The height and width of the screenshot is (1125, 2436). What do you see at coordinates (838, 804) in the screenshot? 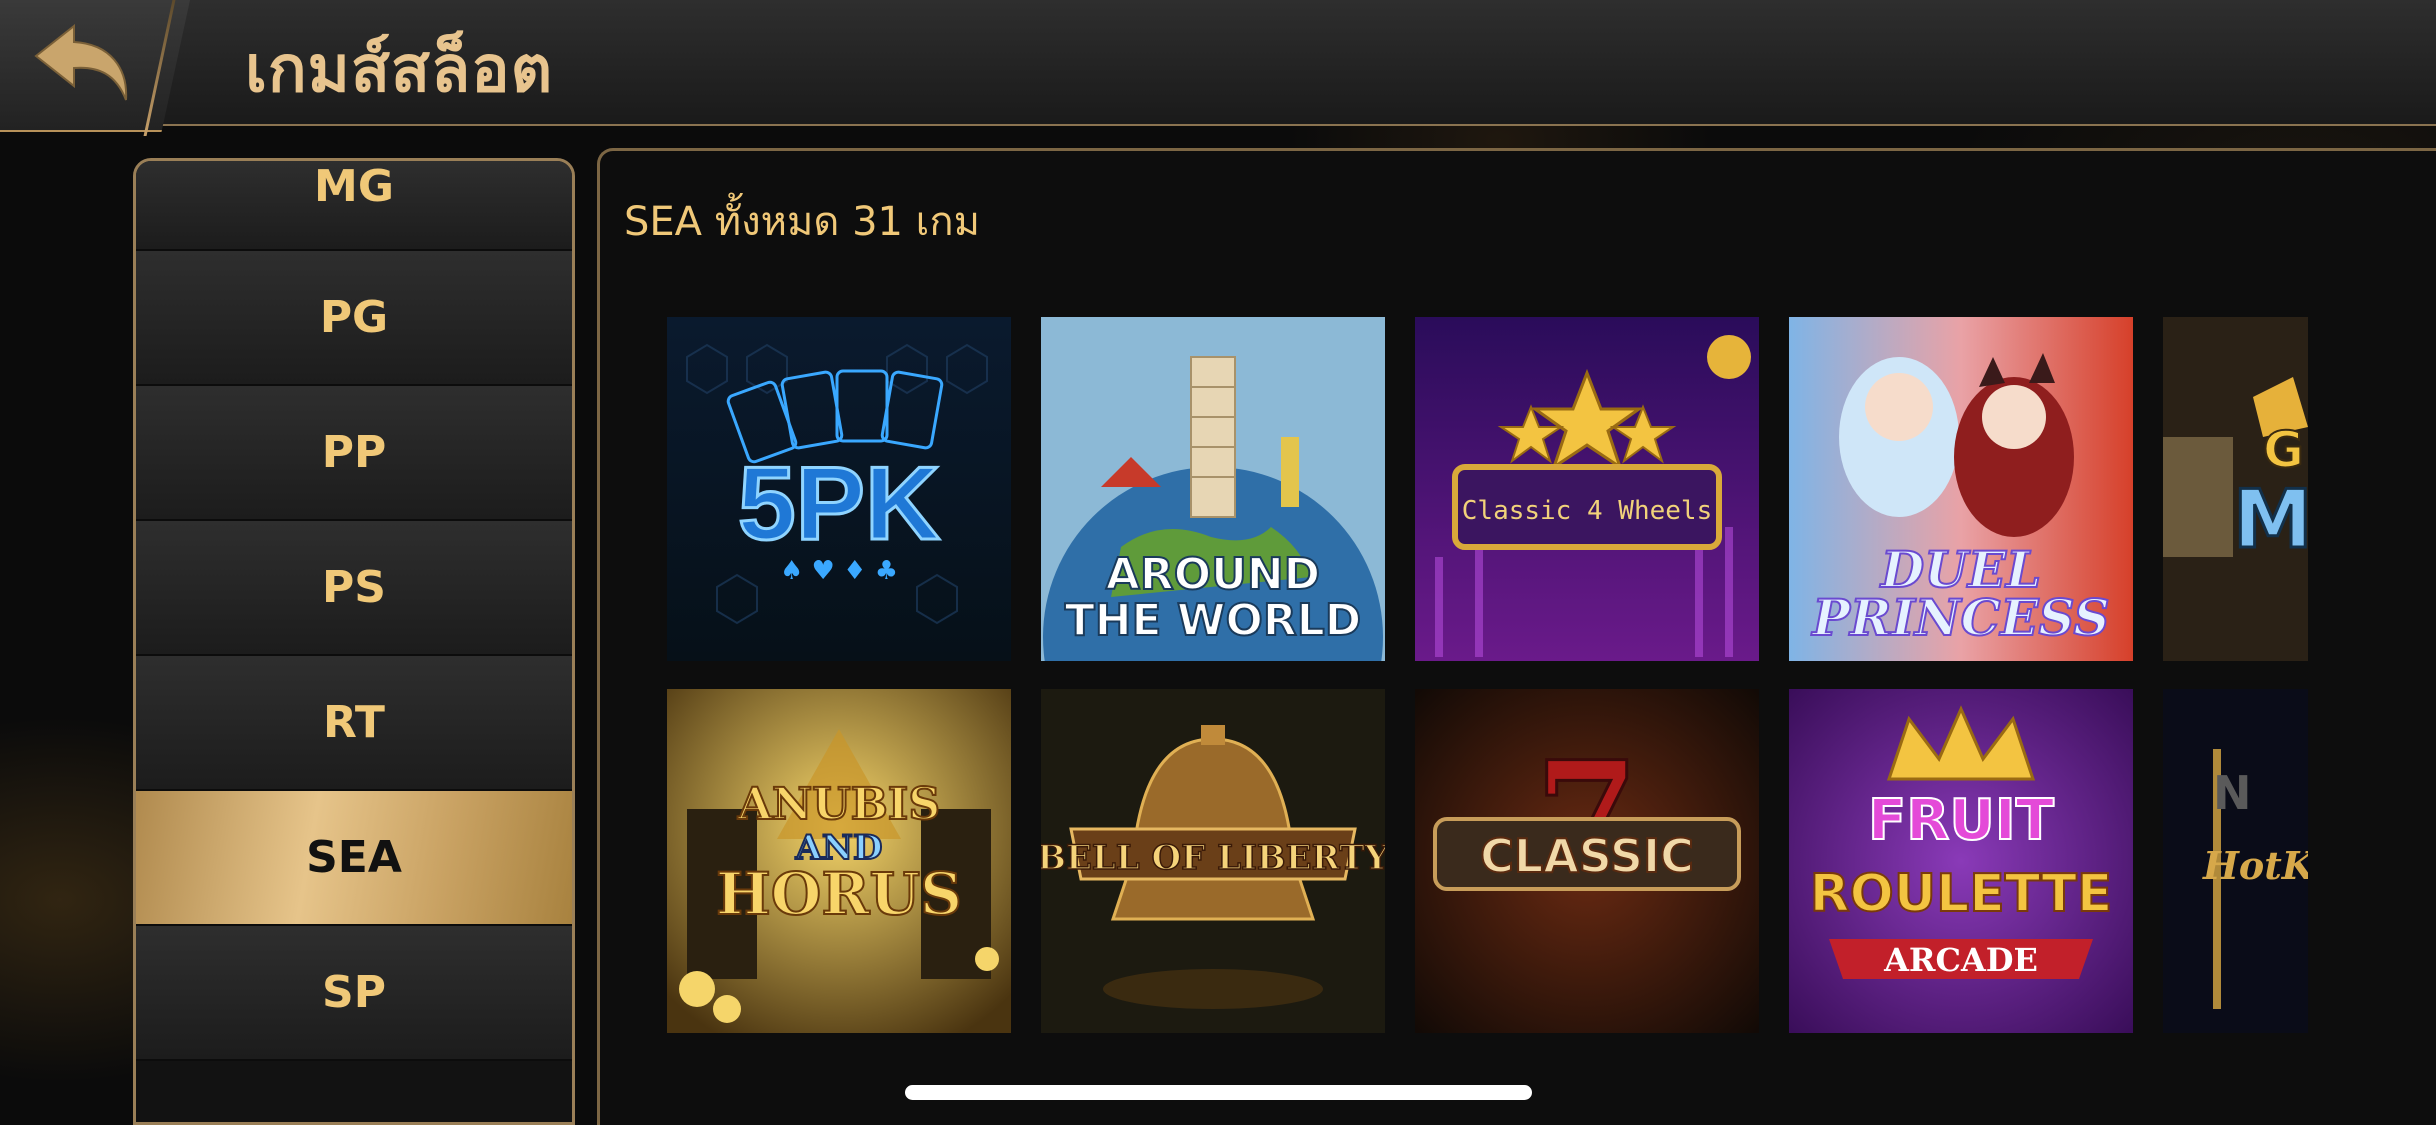
I see `game-title-line1: ANUBIS` at bounding box center [838, 804].